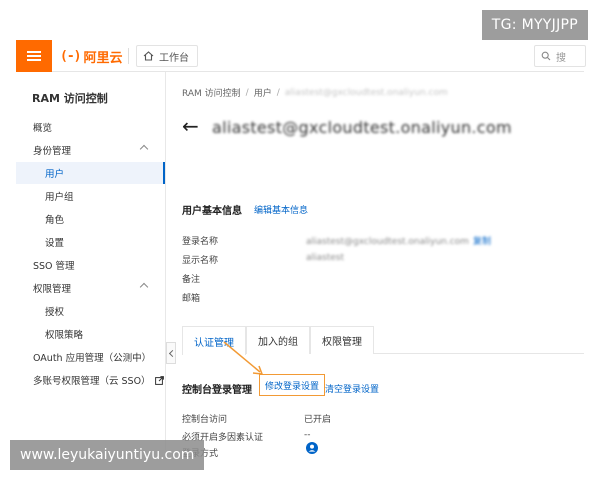  I want to click on top-bar: (-) 阿里云 工作台 搜, so click(301, 56).